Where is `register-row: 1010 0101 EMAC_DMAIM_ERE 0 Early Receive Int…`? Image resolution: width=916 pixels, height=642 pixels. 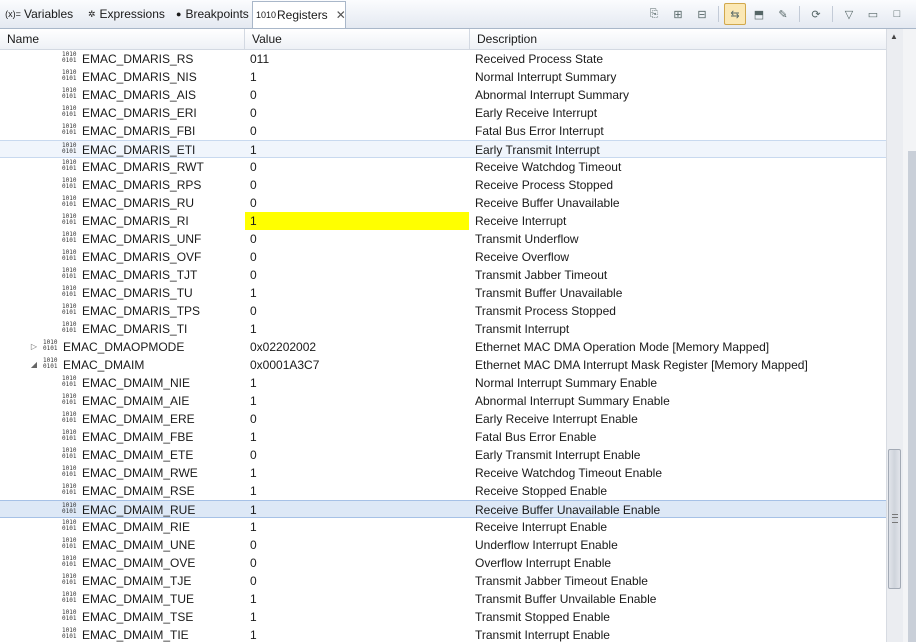 register-row: 1010 0101 EMAC_DMAIM_ERE 0 Early Receive Int… is located at coordinates (443, 419).